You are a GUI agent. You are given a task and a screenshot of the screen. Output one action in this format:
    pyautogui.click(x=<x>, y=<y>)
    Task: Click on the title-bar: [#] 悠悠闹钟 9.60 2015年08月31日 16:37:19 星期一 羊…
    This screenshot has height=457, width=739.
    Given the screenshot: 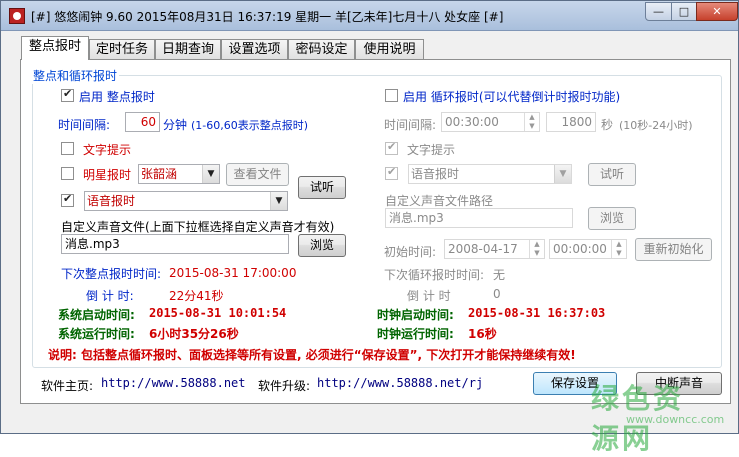 What is the action you would take?
    pyautogui.click(x=369, y=16)
    